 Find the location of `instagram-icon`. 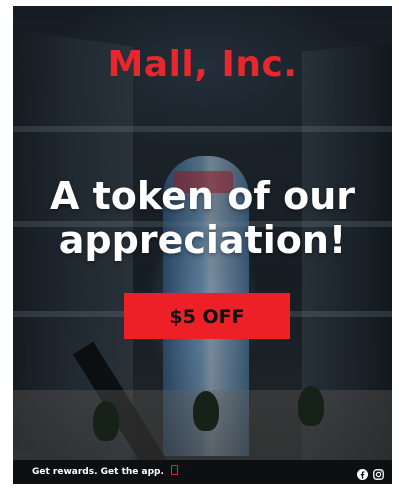

instagram-icon is located at coordinates (378, 472).